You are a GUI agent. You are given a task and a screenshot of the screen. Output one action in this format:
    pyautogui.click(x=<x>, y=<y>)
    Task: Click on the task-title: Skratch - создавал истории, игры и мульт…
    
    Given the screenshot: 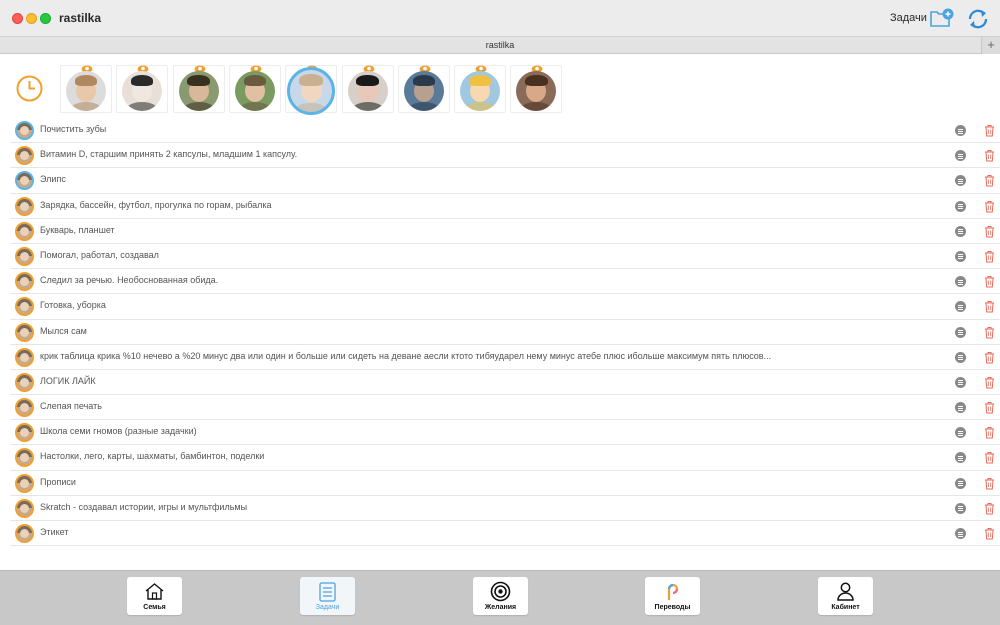 What is the action you would take?
    pyautogui.click(x=144, y=506)
    